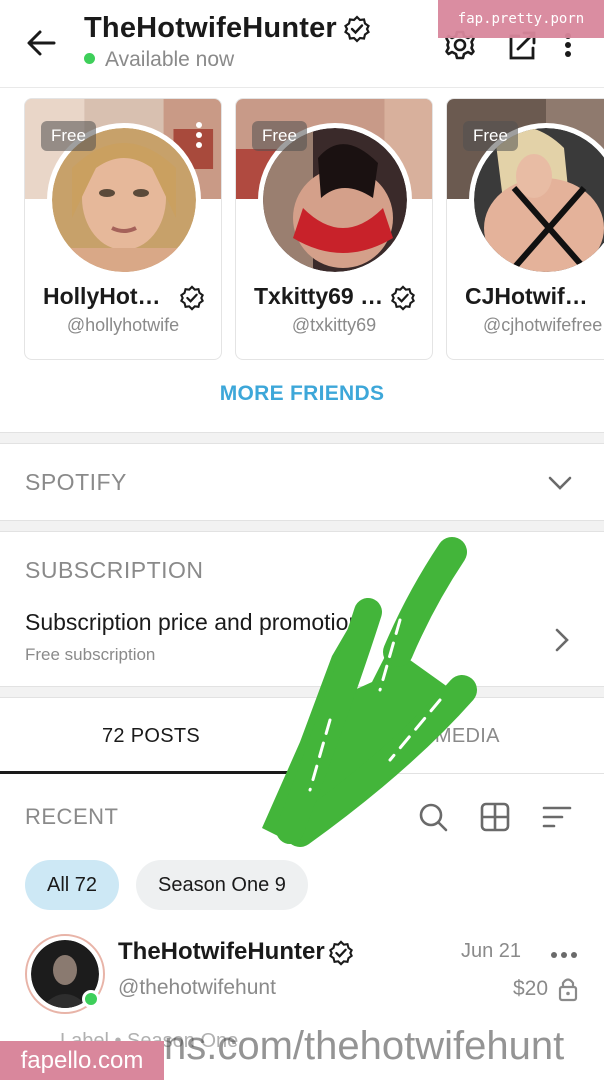 This screenshot has height=1080, width=604. Describe the element at coordinates (76, 482) in the screenshot. I see `spotify-section-title: SPOTIFY` at that location.